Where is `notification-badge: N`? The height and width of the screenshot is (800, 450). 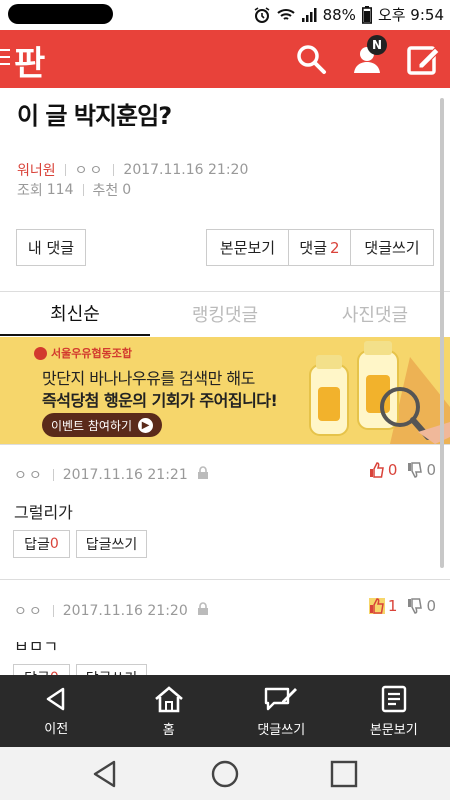 notification-badge: N is located at coordinates (377, 45).